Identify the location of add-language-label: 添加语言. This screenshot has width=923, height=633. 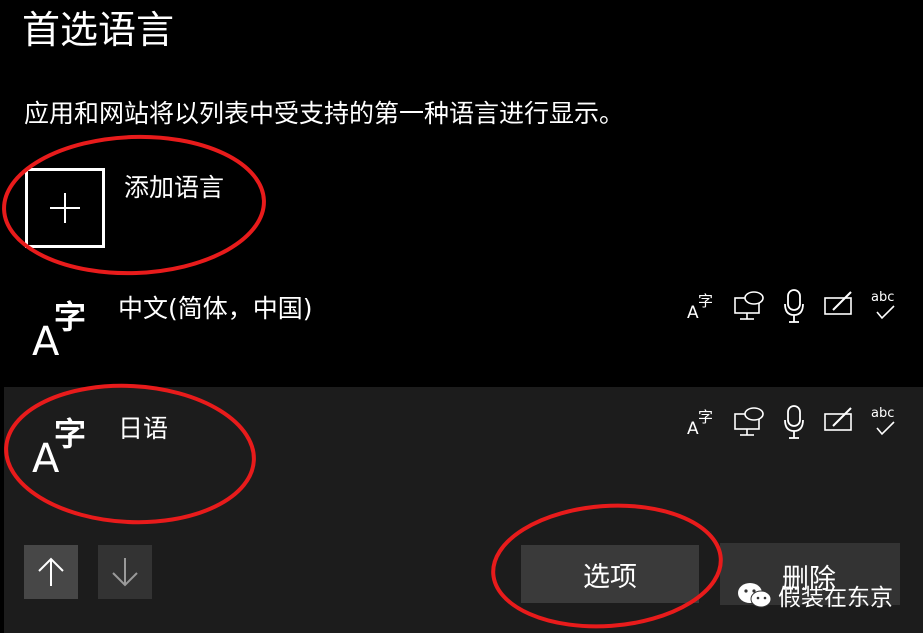
(174, 188).